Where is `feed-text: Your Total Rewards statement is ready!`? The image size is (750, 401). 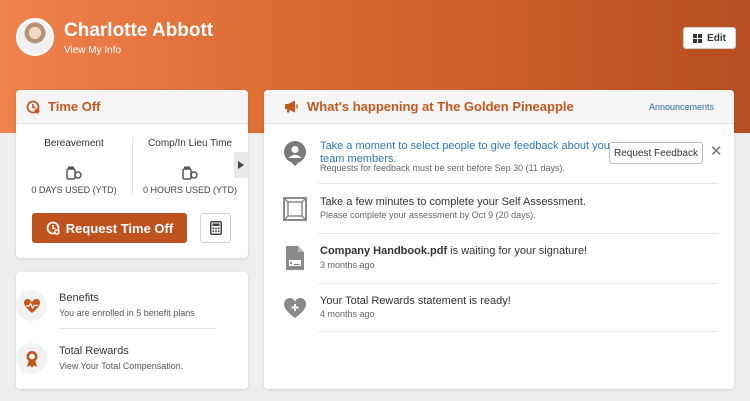 feed-text: Your Total Rewards statement is ready! is located at coordinates (415, 301).